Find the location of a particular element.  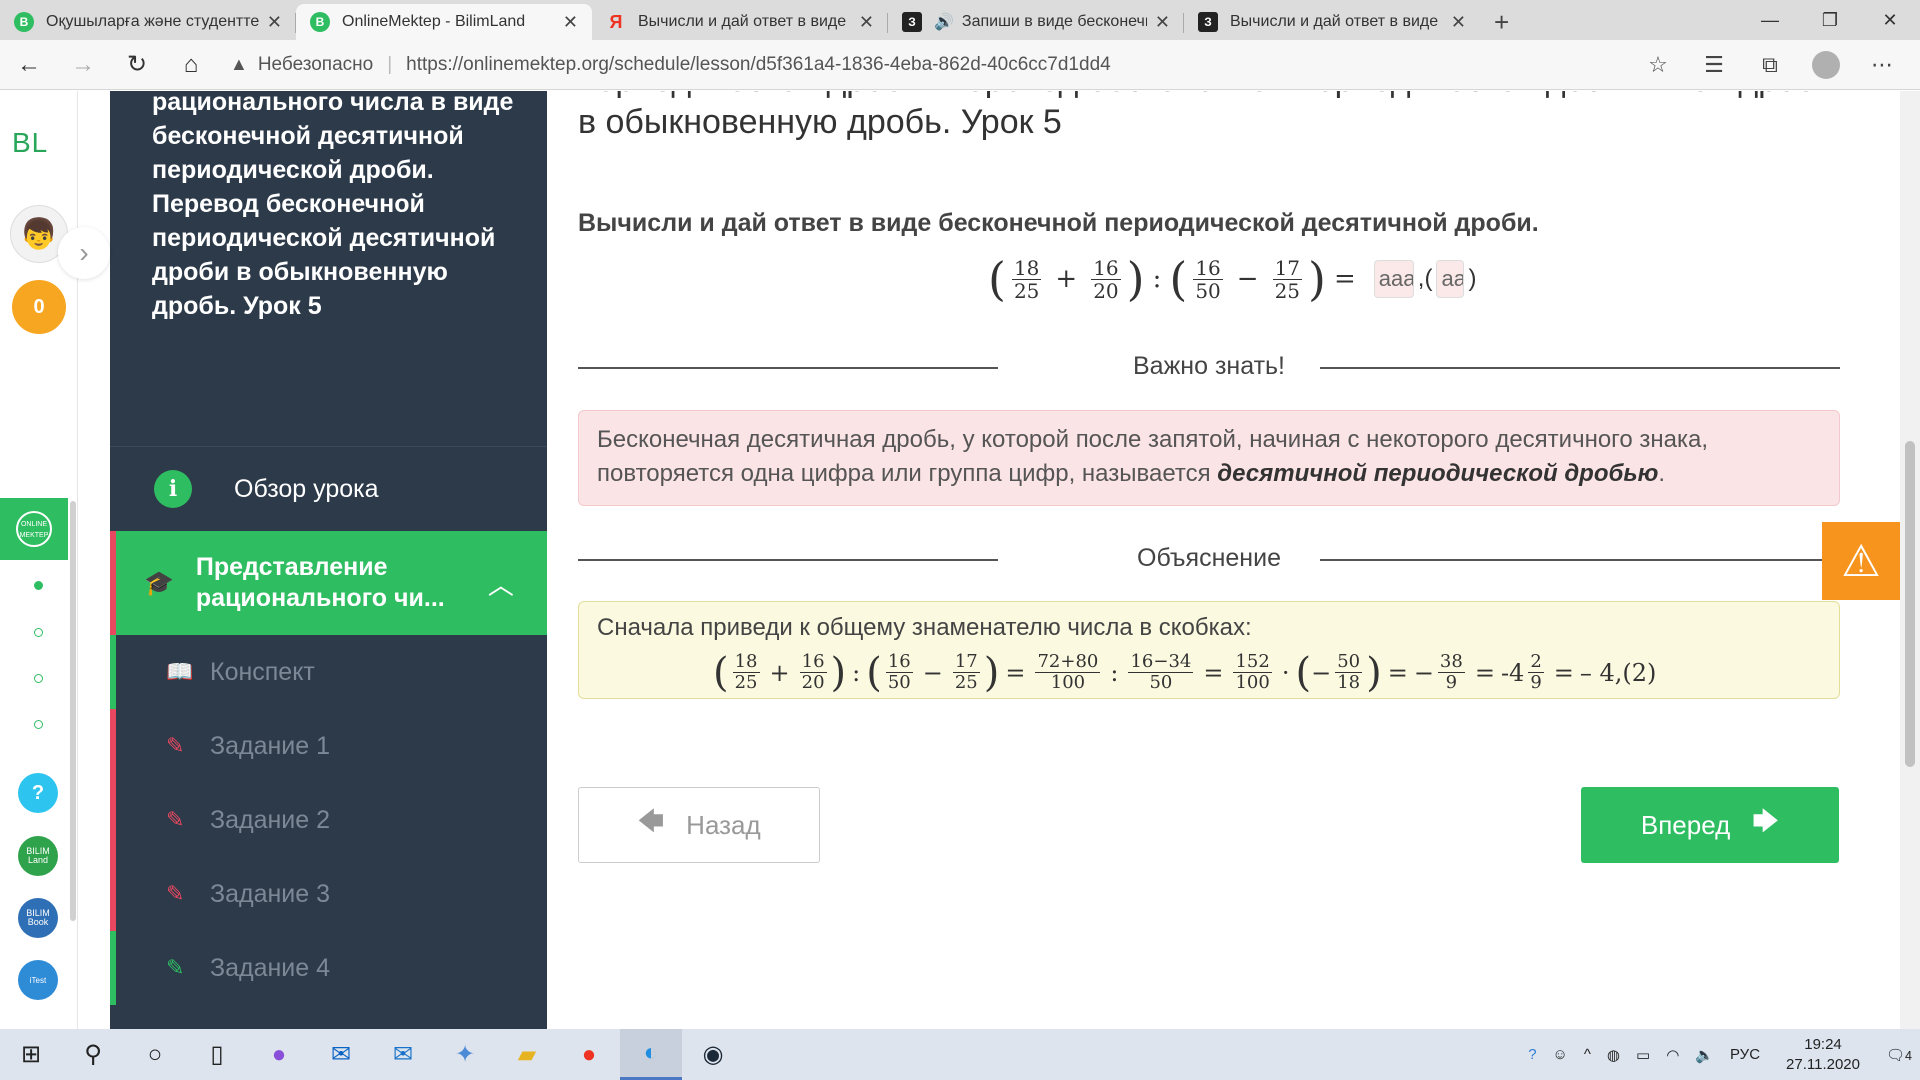

fraction: 18 25 is located at coordinates (1026, 279).